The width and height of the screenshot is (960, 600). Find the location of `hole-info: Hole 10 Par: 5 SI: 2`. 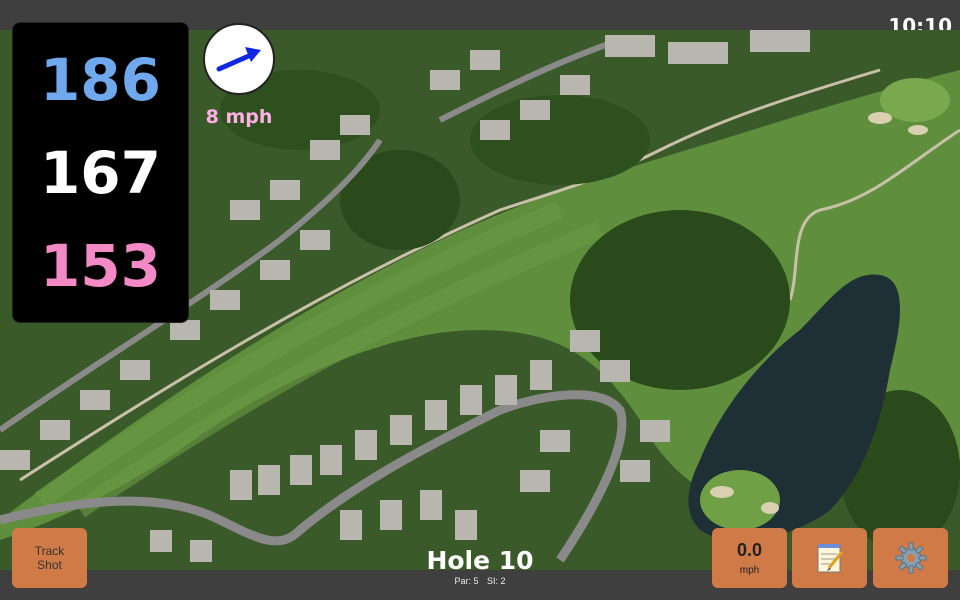

hole-info: Hole 10 Par: 5 SI: 2 is located at coordinates (480, 567).